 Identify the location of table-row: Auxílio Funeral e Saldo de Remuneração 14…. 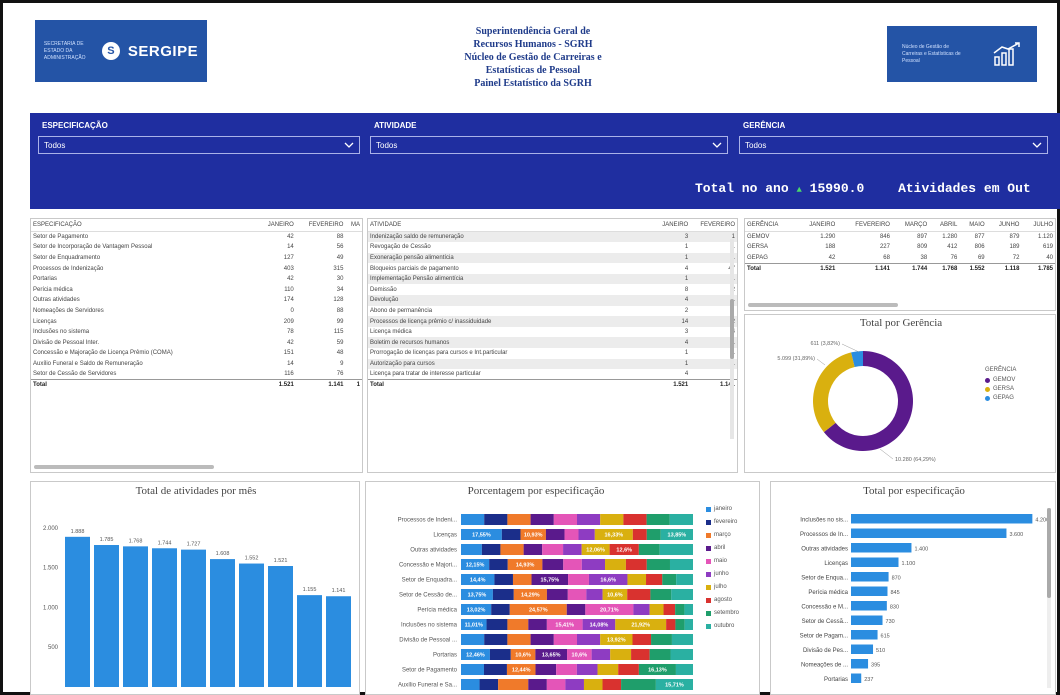
(196, 364).